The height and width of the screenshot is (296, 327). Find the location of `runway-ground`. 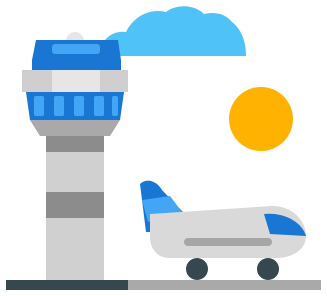

runway-ground is located at coordinates (163, 285).